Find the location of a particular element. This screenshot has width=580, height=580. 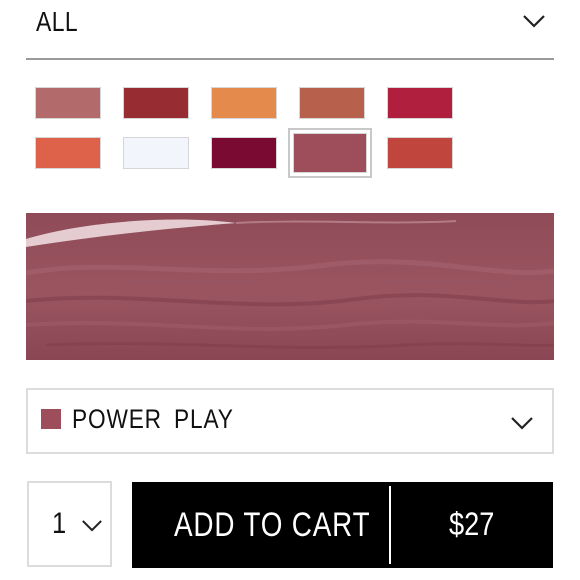

button-divider is located at coordinates (390, 525).